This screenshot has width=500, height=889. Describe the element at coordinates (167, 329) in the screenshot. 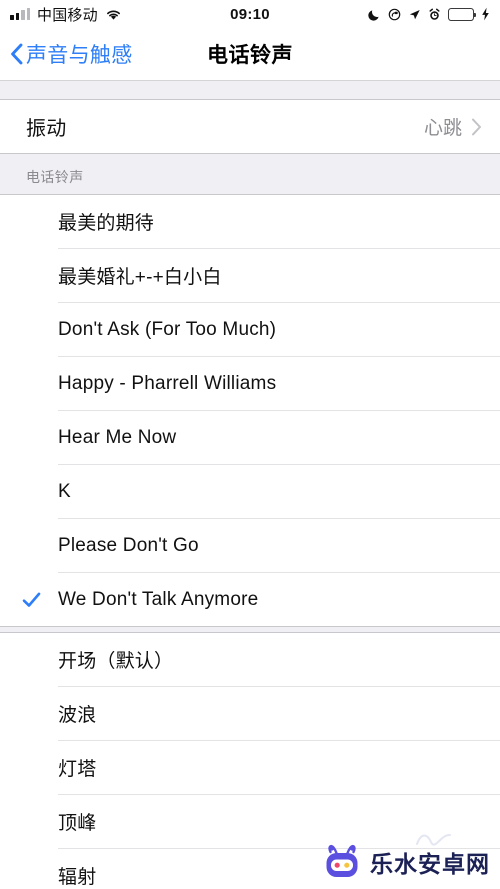

I see `ringtone-label: Don't Ask (For Too Much)` at that location.